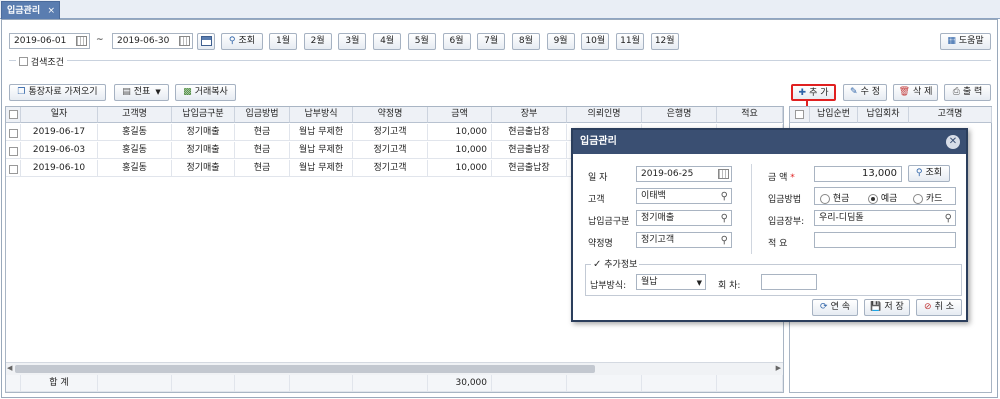 The height and width of the screenshot is (399, 1000). I want to click on month-button-8: 8월, so click(525, 41).